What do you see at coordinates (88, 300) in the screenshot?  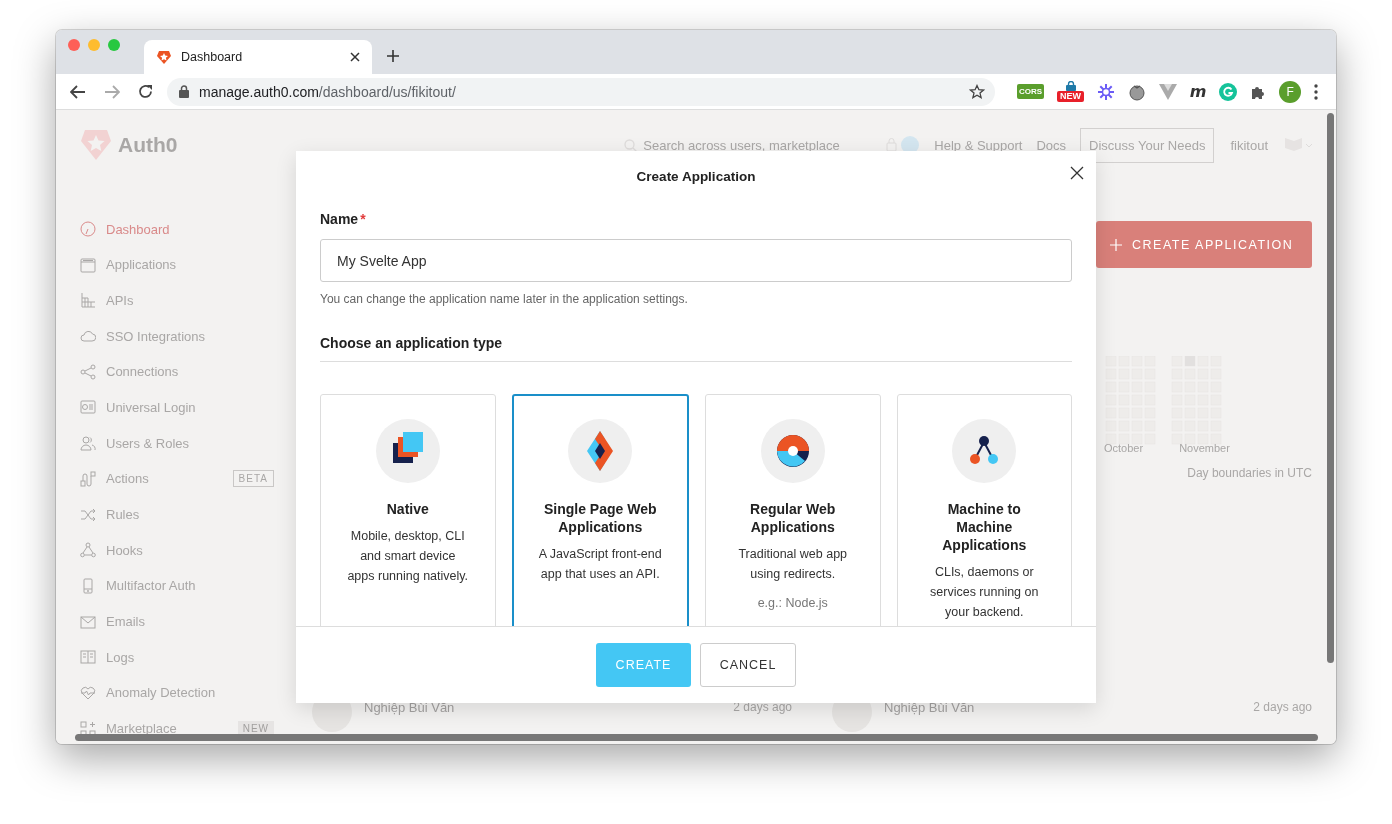 I see `grid-icon` at bounding box center [88, 300].